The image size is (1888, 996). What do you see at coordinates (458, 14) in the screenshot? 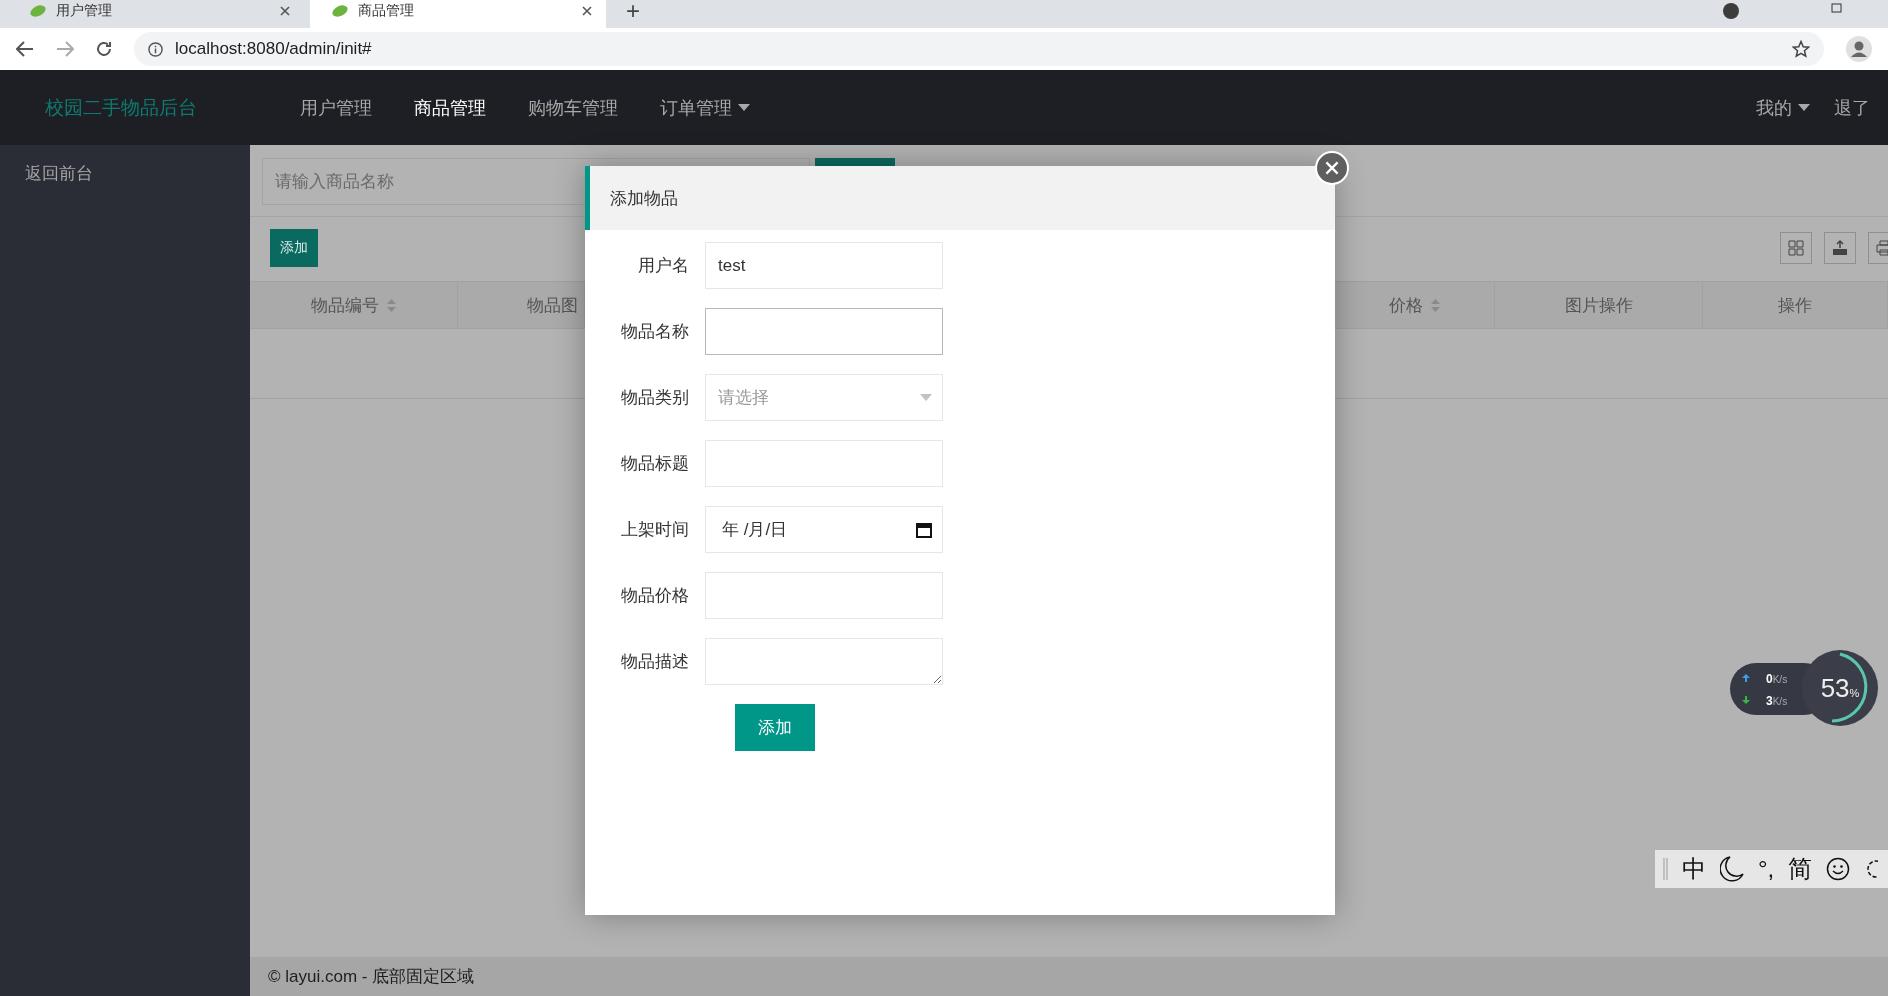
I see `browser-tab: 商品管理` at bounding box center [458, 14].